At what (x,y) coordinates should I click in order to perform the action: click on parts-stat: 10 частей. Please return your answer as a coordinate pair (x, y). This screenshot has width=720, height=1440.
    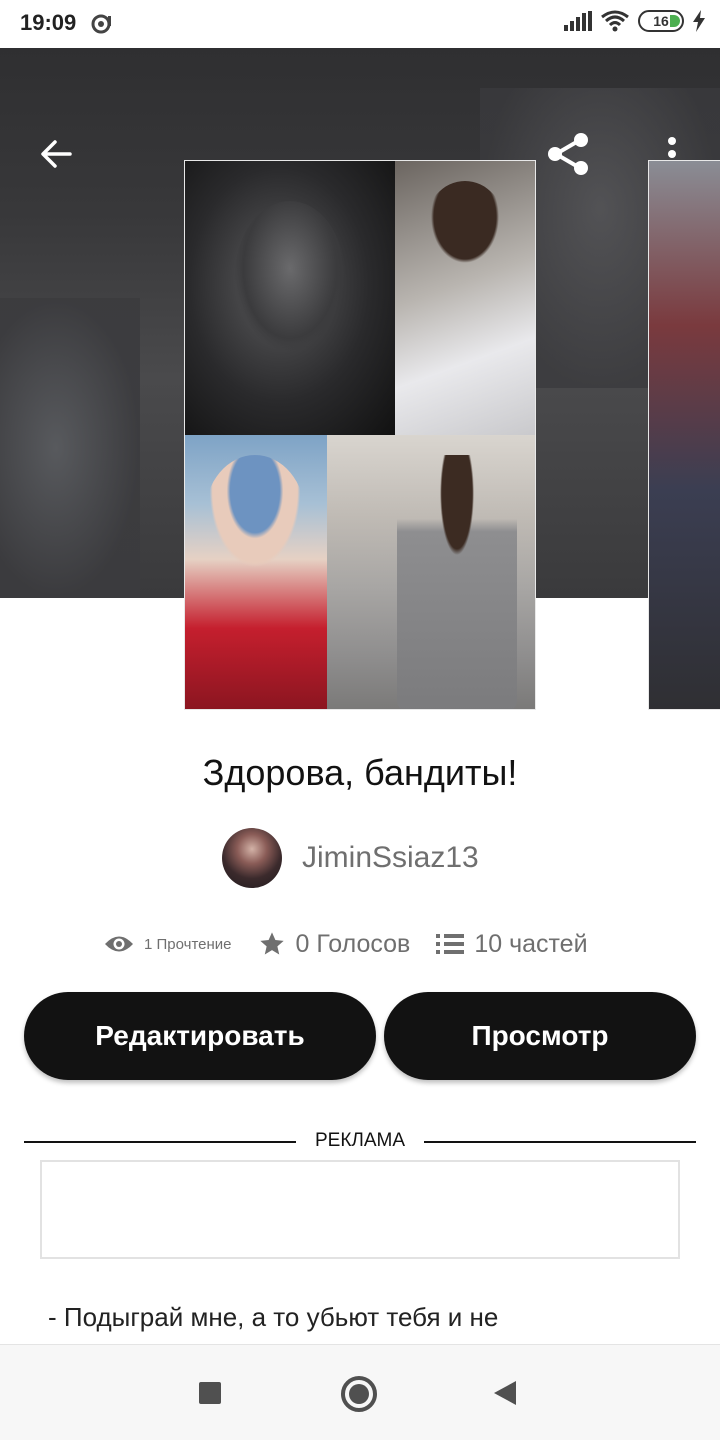
    Looking at the image, I should click on (512, 944).